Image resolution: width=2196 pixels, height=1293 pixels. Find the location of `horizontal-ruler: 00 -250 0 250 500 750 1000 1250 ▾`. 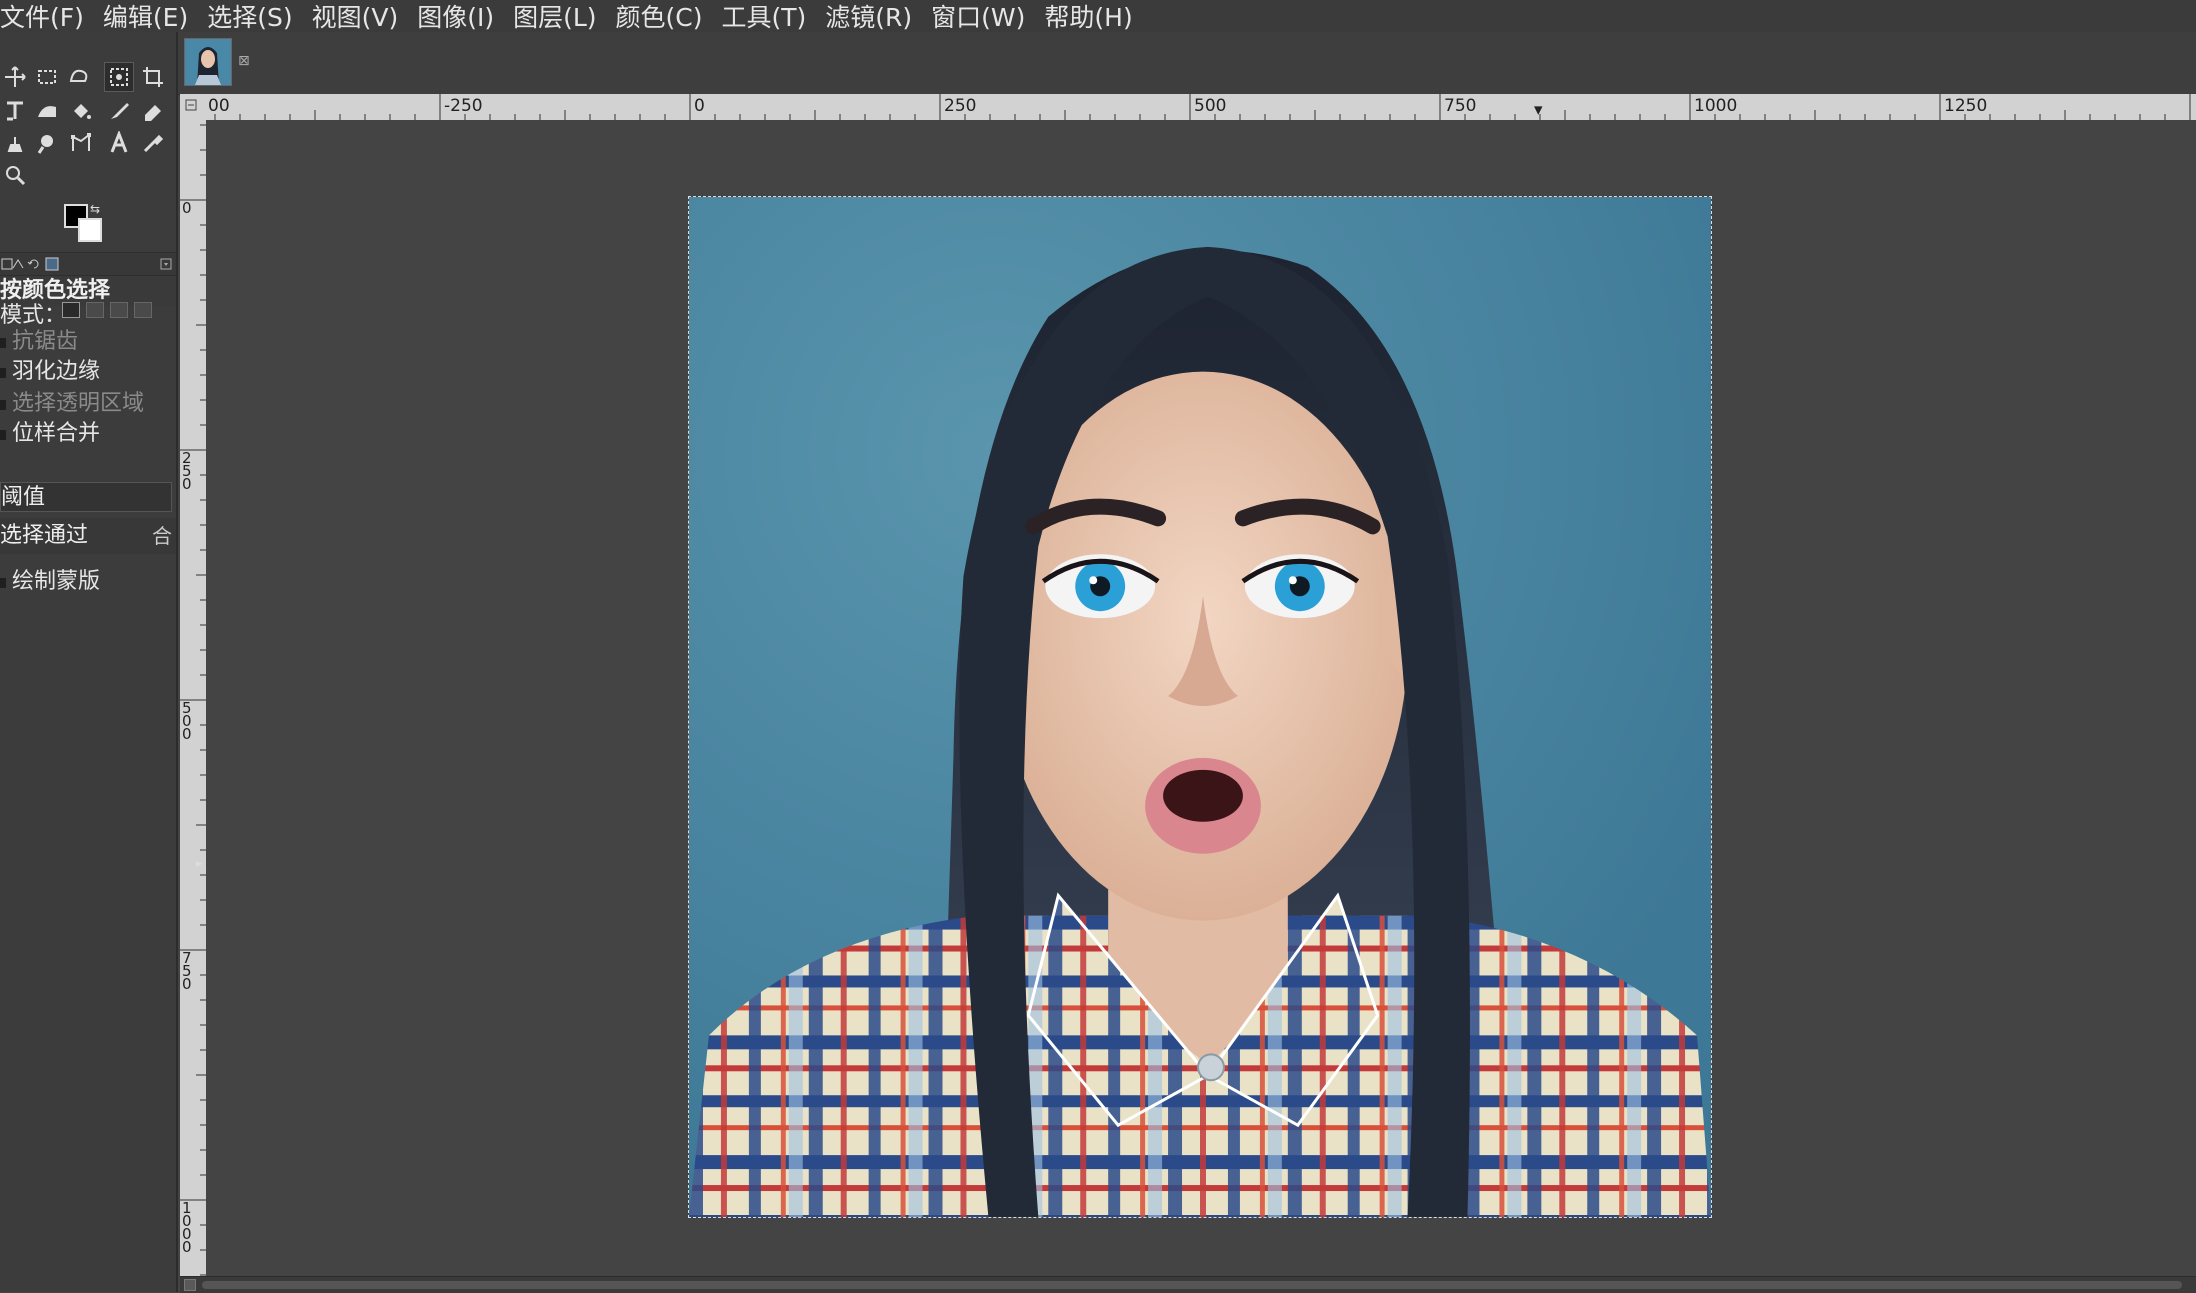

horizontal-ruler: 00 -250 0 250 500 750 1000 1250 ▾ is located at coordinates (1200, 107).